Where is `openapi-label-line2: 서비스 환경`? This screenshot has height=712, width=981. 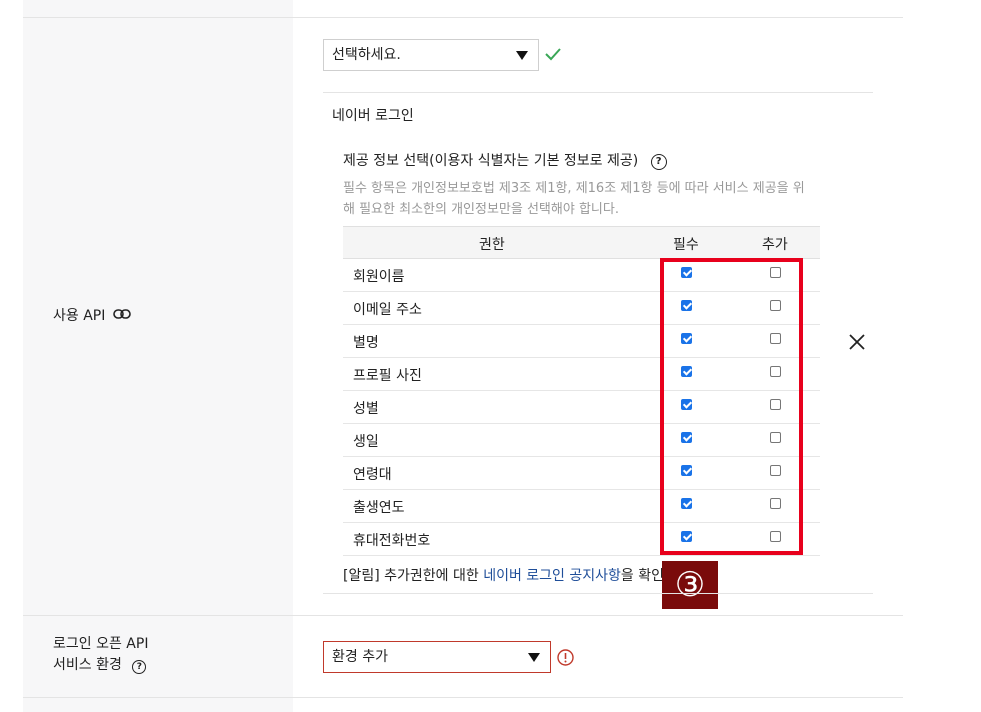 openapi-label-line2: 서비스 환경 is located at coordinates (87, 665).